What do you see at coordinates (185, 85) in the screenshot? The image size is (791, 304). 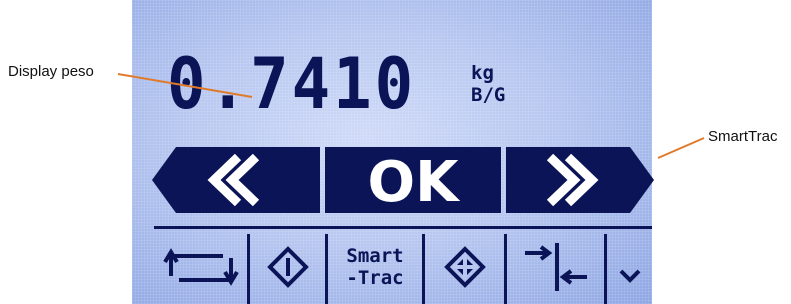 I see `display-callout-line` at bounding box center [185, 85].